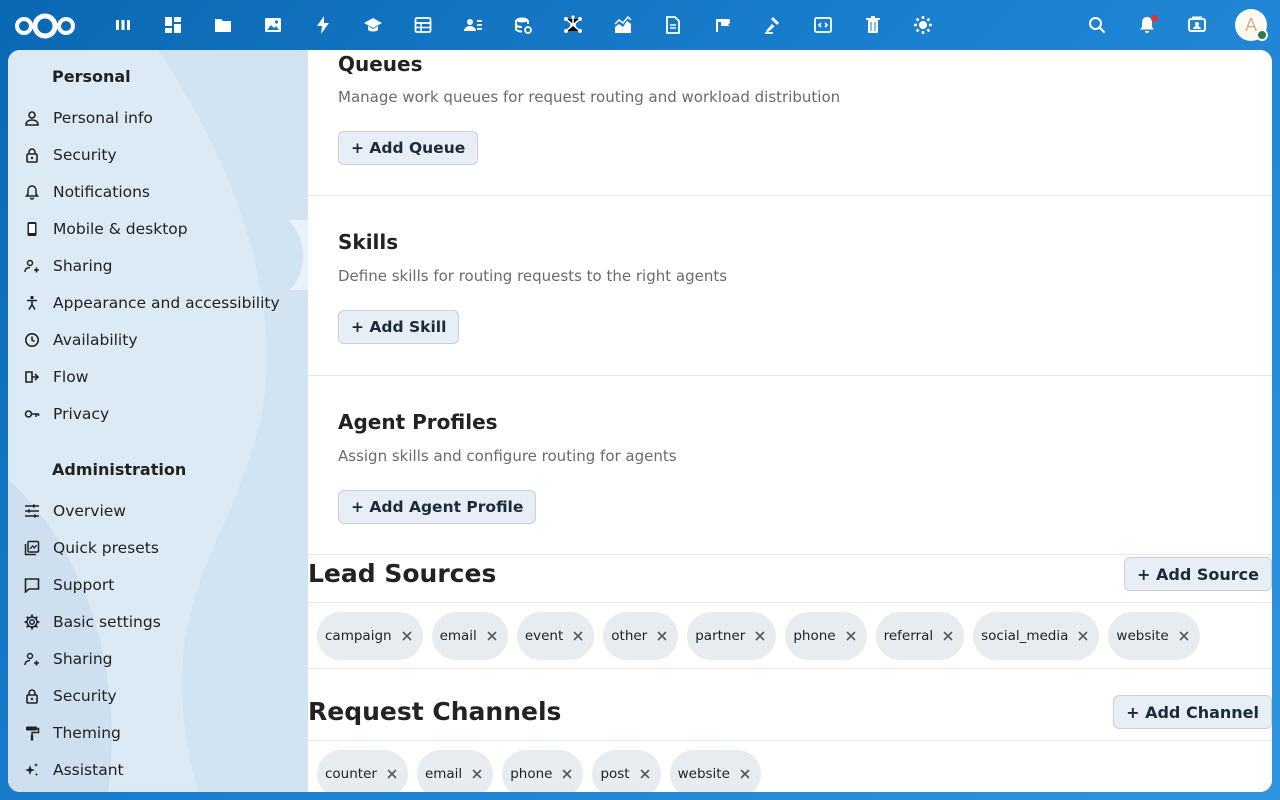  What do you see at coordinates (71, 377) in the screenshot?
I see `sidebar-item-label: Flow` at bounding box center [71, 377].